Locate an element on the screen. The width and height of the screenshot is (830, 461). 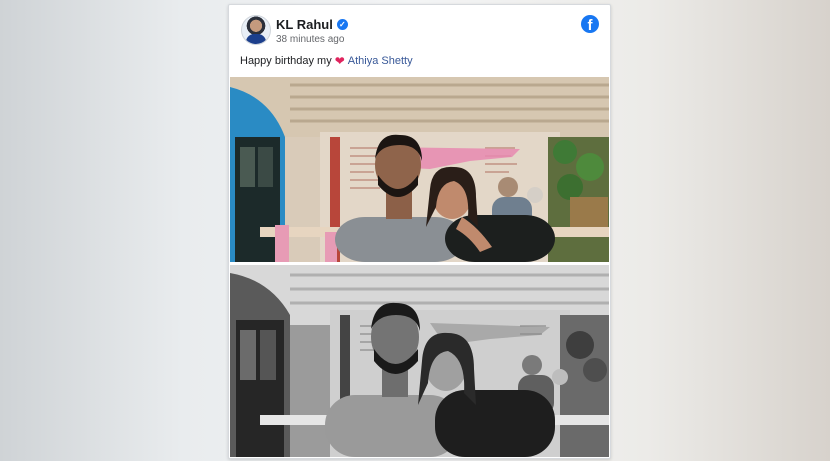
caption-text: Happy birthday my is located at coordinates (286, 61).